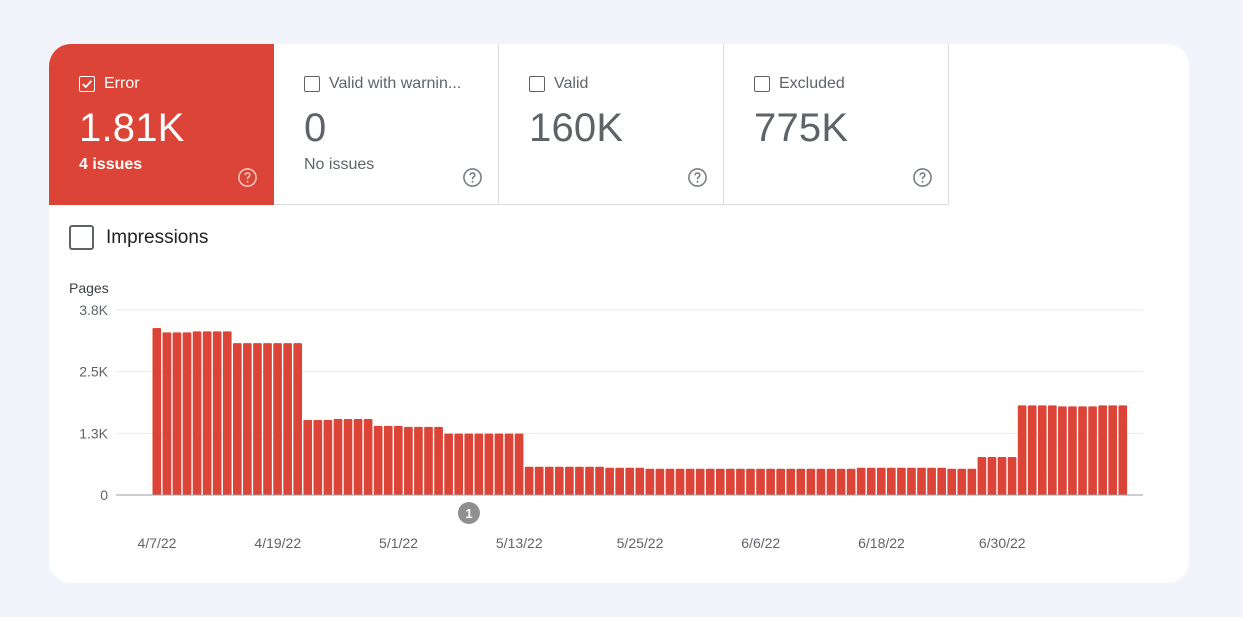 The height and width of the screenshot is (617, 1243). I want to click on y-tick-label: 1.3K, so click(93, 433).